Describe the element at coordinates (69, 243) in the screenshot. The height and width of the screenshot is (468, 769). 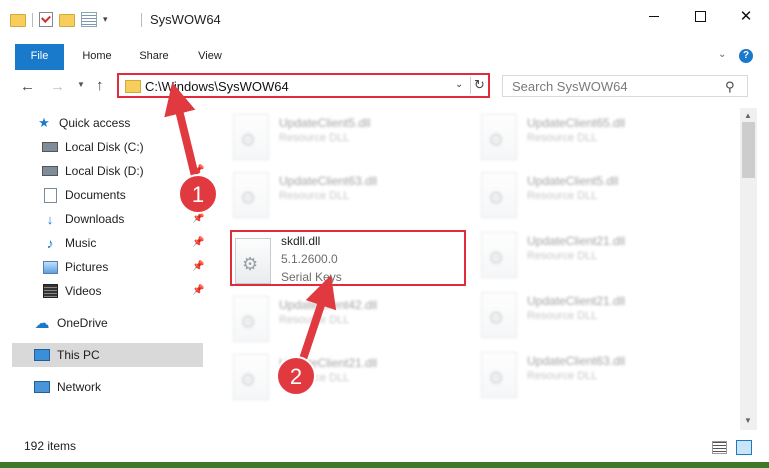
I see `sidebar-item-music: ♪ Music` at that location.